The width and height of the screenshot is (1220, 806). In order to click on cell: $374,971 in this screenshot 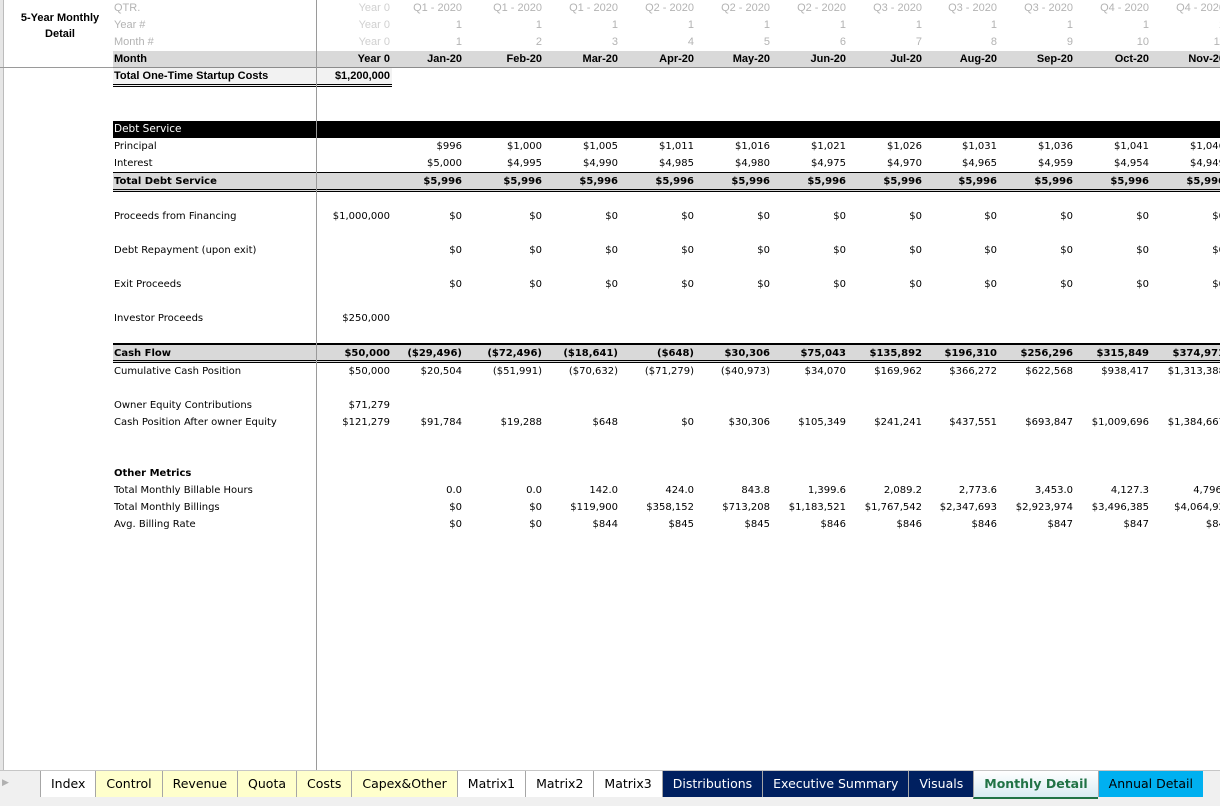, I will do `click(1185, 353)`.